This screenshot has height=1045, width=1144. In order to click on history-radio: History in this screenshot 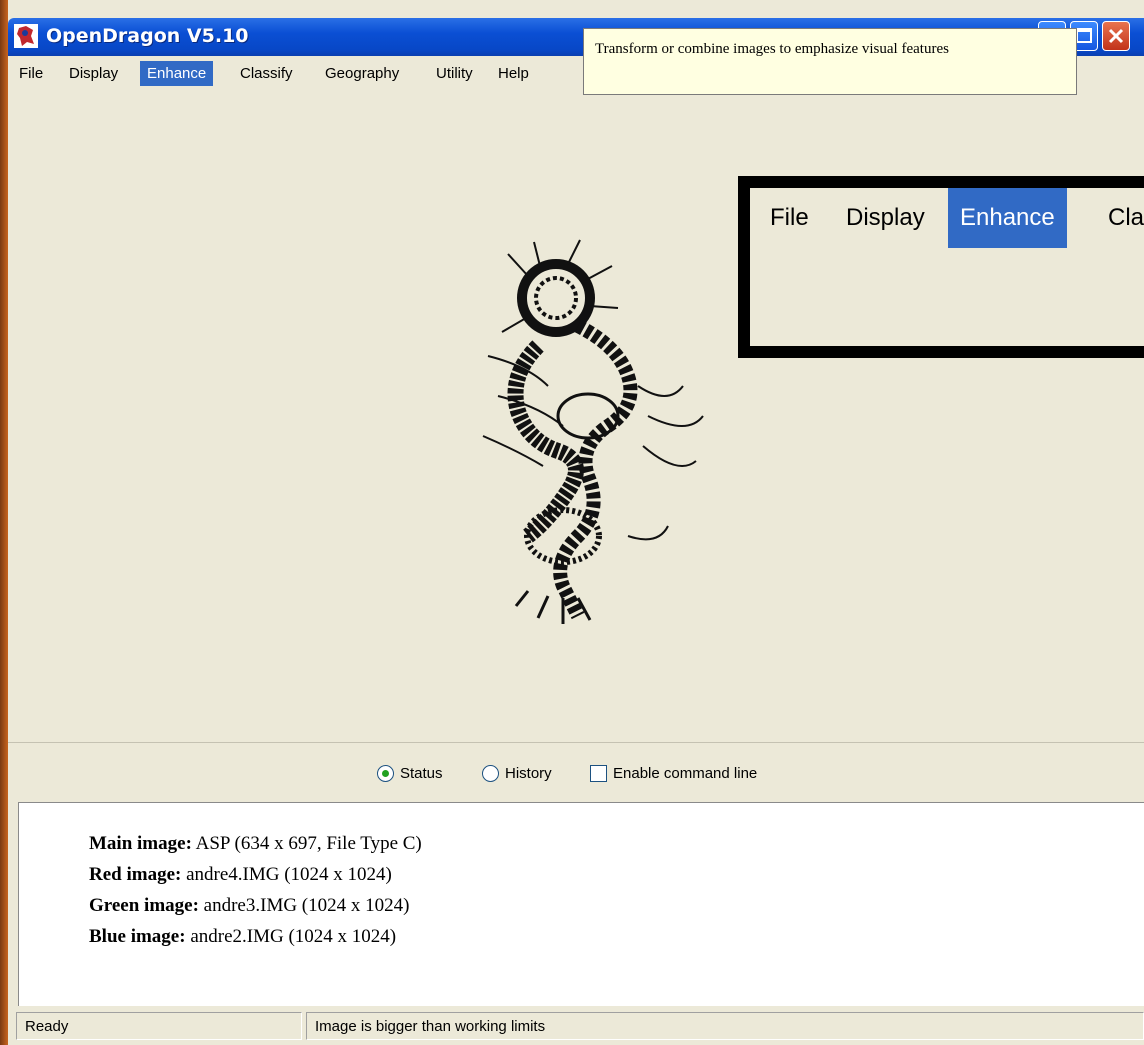, I will do `click(517, 774)`.